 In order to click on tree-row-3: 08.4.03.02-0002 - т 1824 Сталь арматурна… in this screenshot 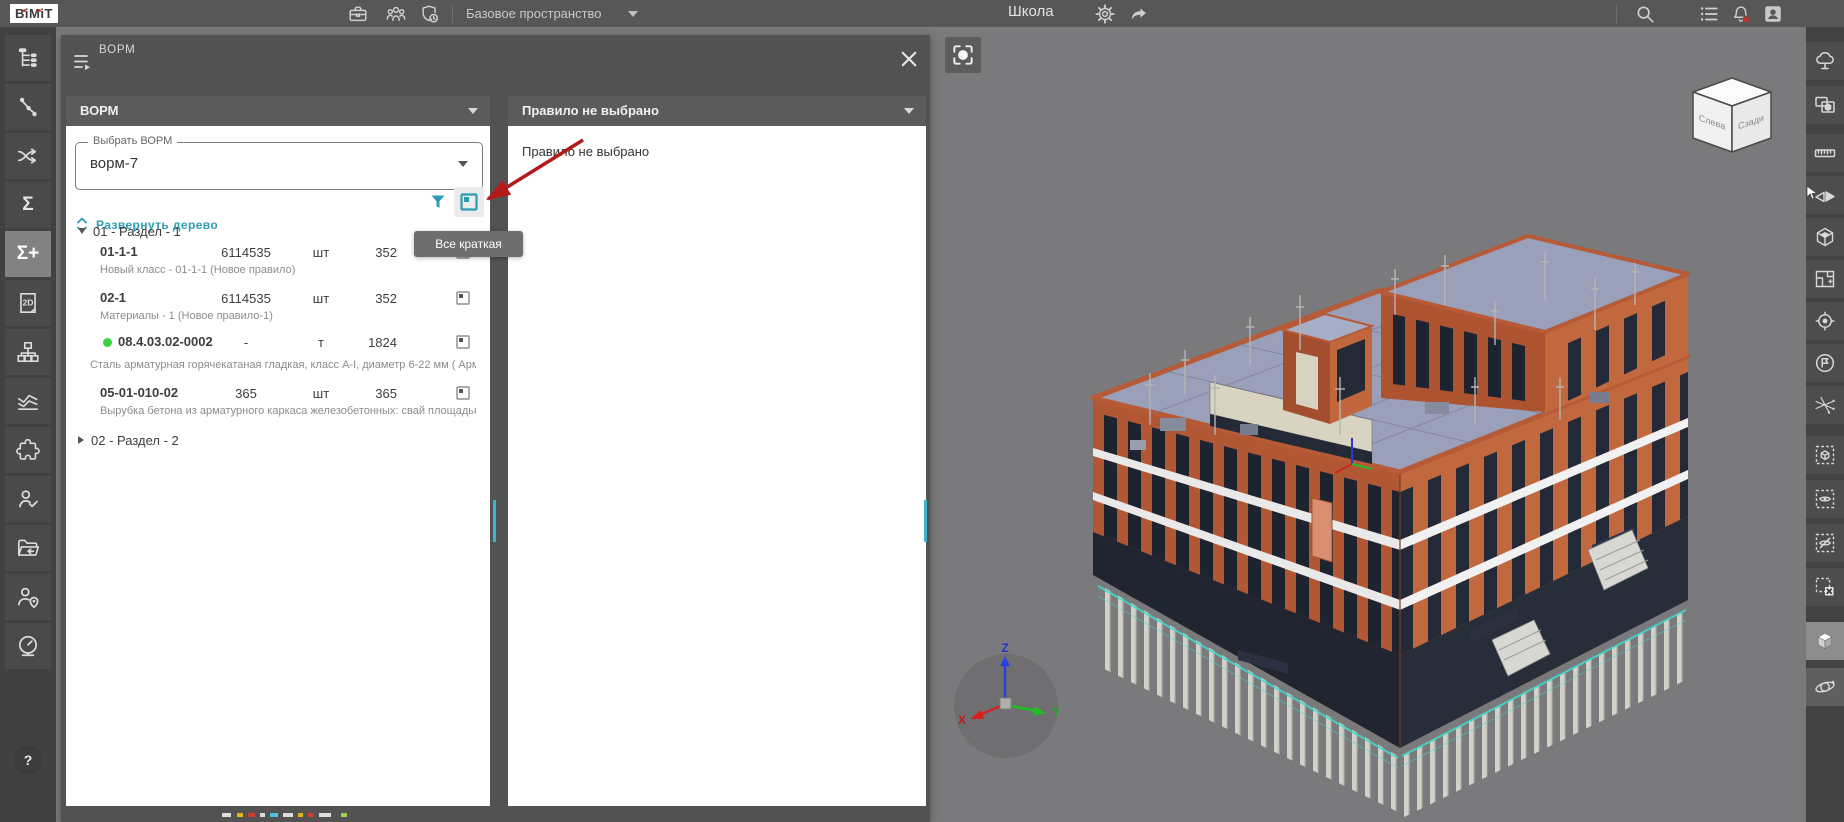, I will do `click(278, 358)`.